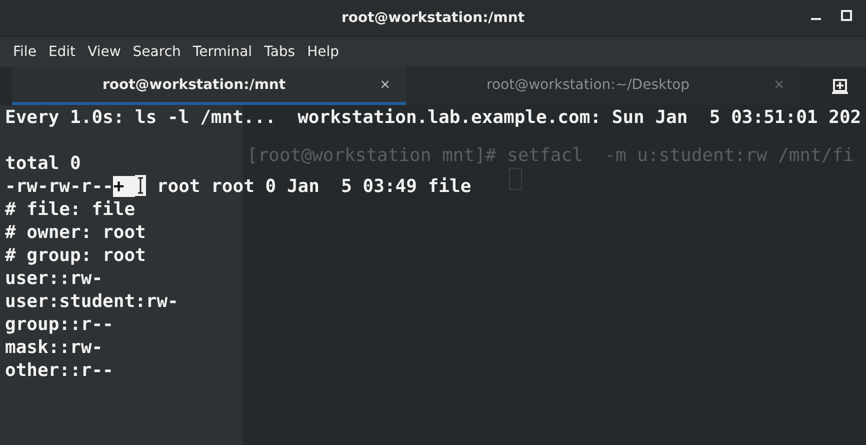  What do you see at coordinates (59, 370) in the screenshot?
I see `terminal-line: other::r--` at bounding box center [59, 370].